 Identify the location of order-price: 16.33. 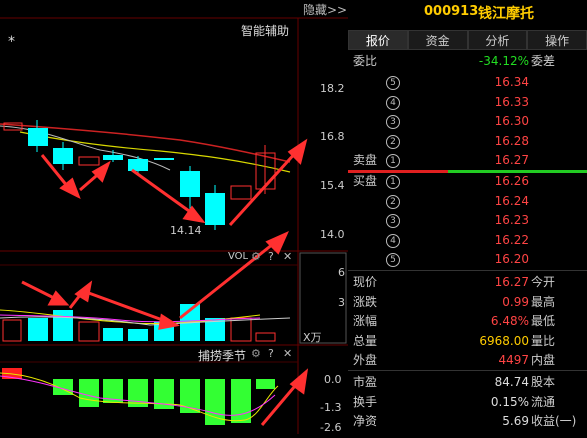
(511, 101).